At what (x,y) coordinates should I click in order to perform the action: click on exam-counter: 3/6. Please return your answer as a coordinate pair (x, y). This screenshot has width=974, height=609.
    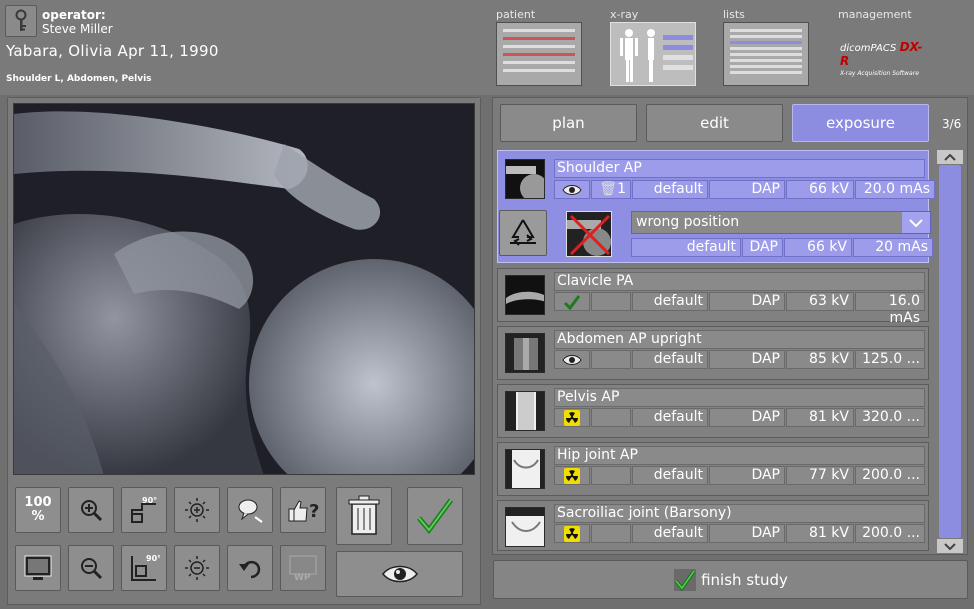
    Looking at the image, I should click on (952, 124).